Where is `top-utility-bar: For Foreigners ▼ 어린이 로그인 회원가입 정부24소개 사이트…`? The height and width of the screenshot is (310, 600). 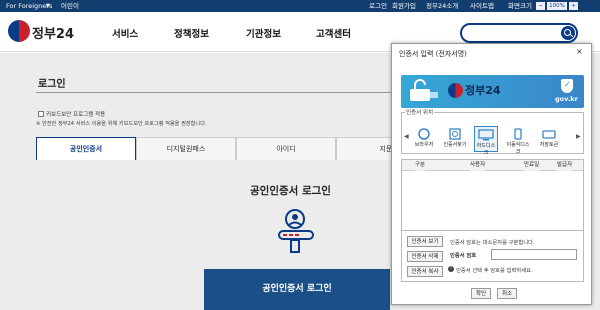 top-utility-bar: For Foreigners ▼ 어린이 로그인 회원가입 정부24소개 사이트… is located at coordinates (300, 6).